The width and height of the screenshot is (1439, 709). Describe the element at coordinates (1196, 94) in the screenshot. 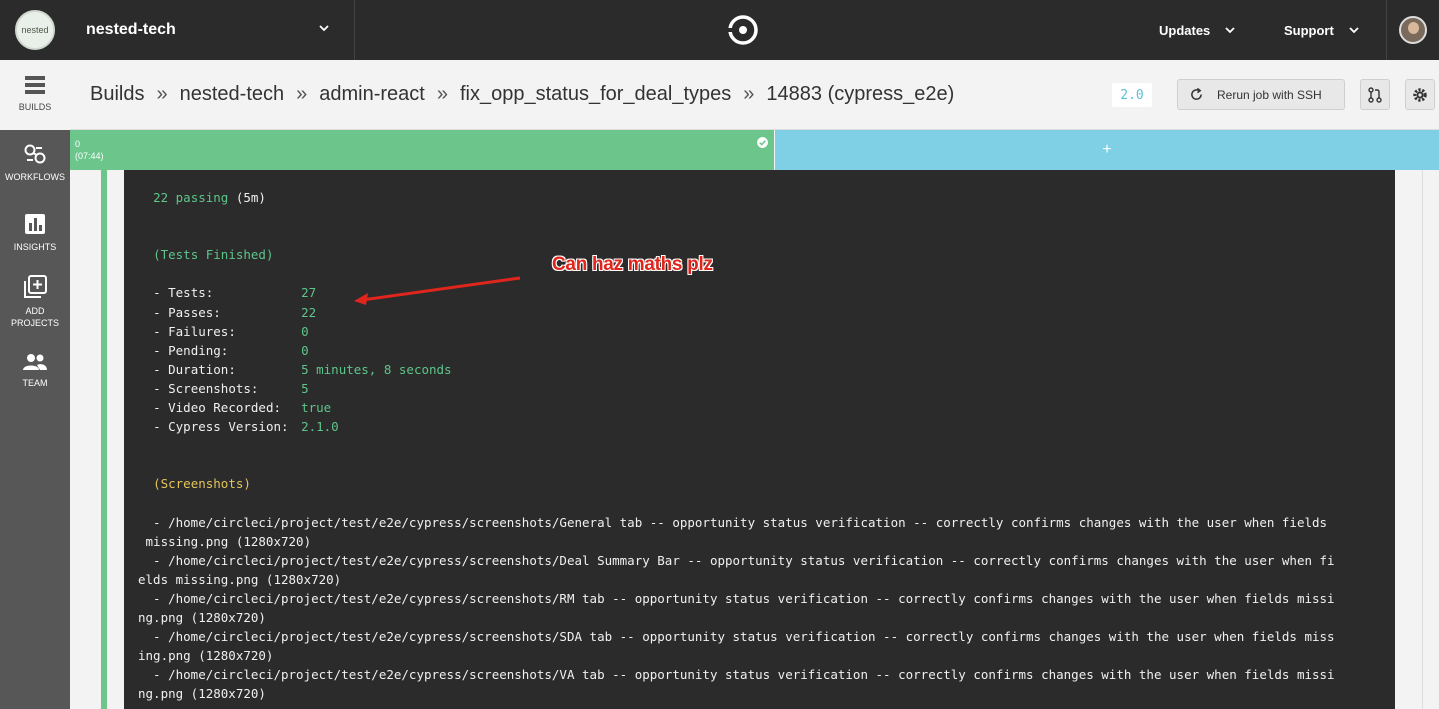

I see `refresh-icon` at that location.